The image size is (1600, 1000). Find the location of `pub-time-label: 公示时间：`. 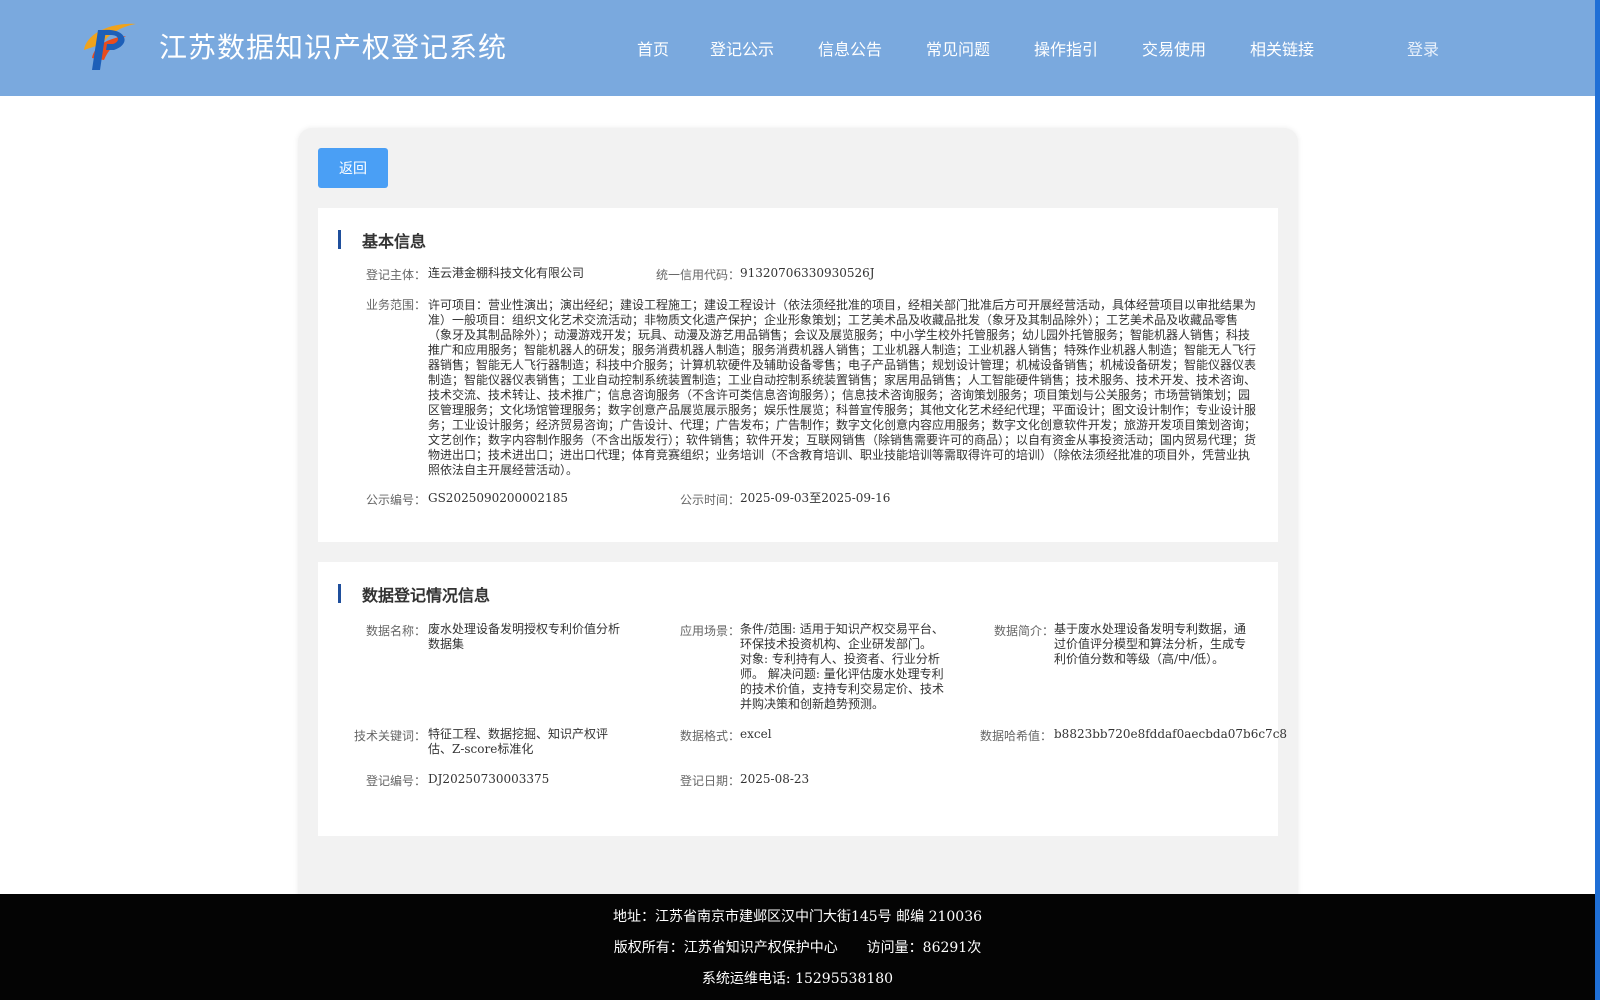

pub-time-label: 公示时间： is located at coordinates (710, 500).